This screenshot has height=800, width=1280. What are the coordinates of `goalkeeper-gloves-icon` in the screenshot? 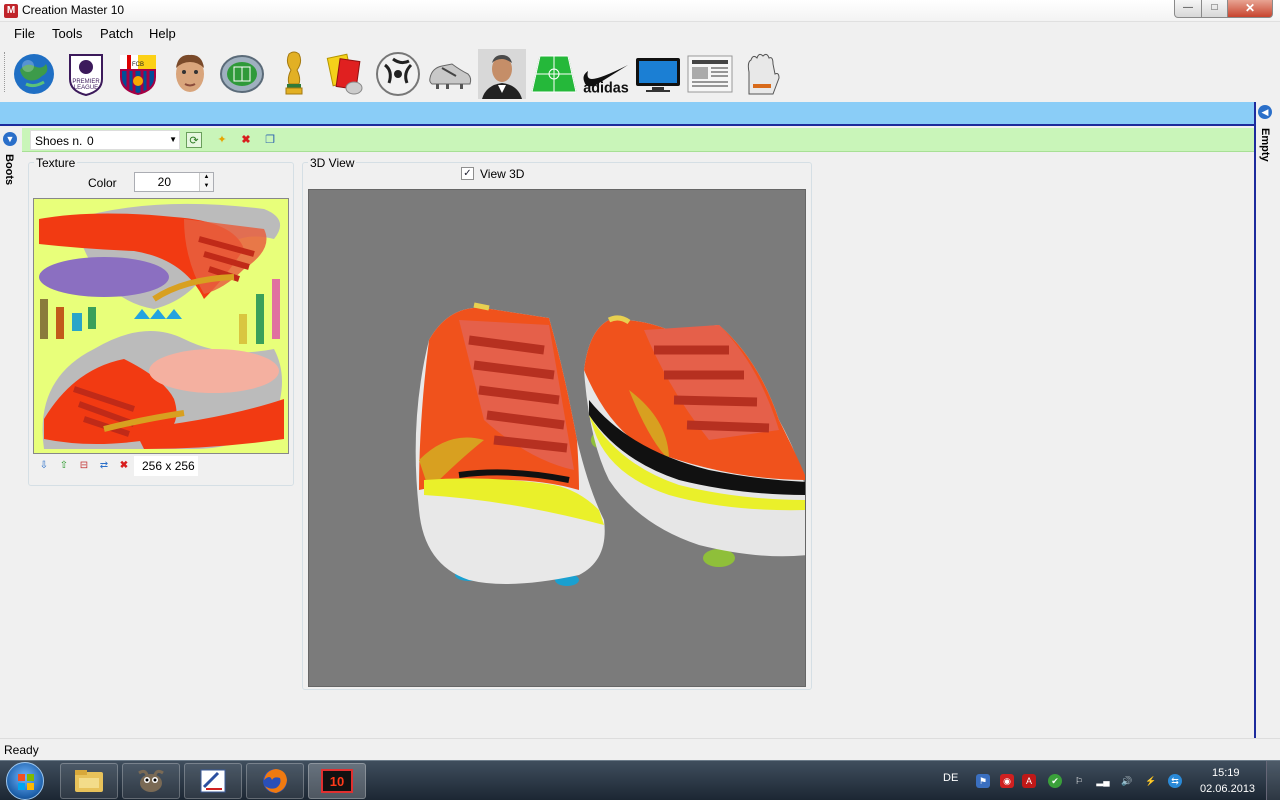 It's located at (762, 74).